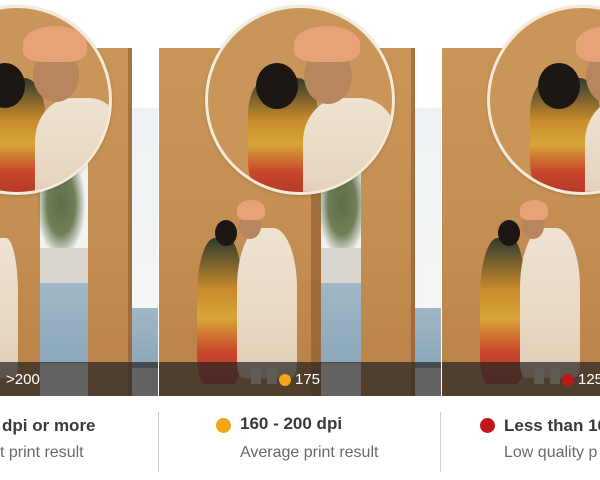 The width and height of the screenshot is (600, 480). Describe the element at coordinates (551, 452) in the screenshot. I see `legend-subtitle-low: Low quality p` at that location.